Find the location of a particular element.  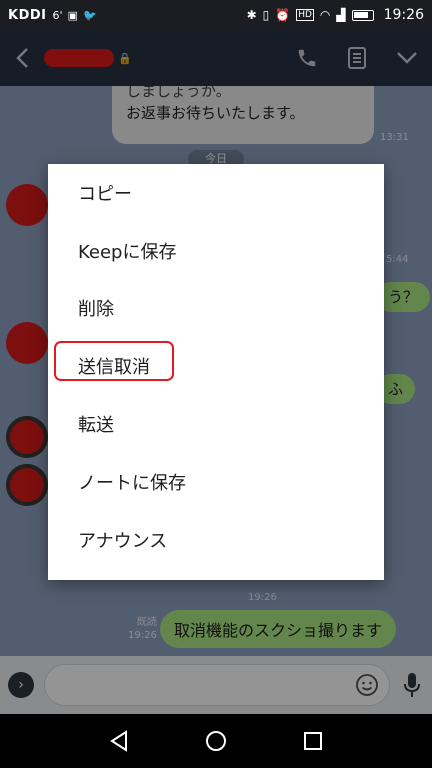

message-input is located at coordinates (217, 685).